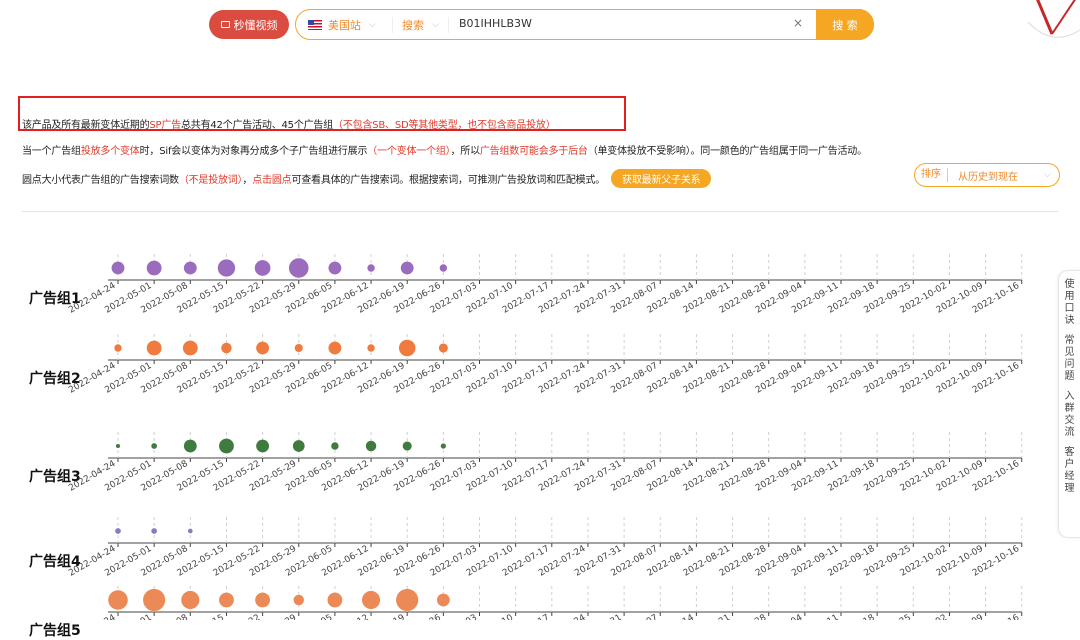  I want to click on date-tick-label: 2022-04-24, so click(92, 616).